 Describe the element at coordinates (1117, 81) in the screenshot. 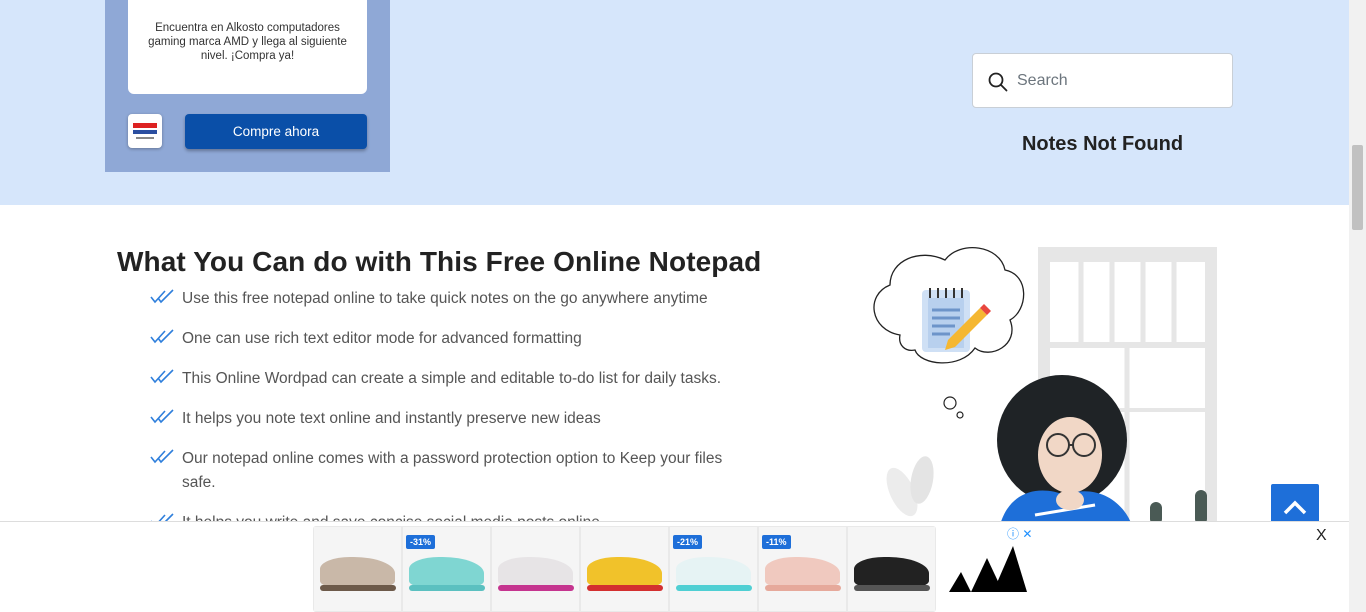

I see `search-input` at that location.